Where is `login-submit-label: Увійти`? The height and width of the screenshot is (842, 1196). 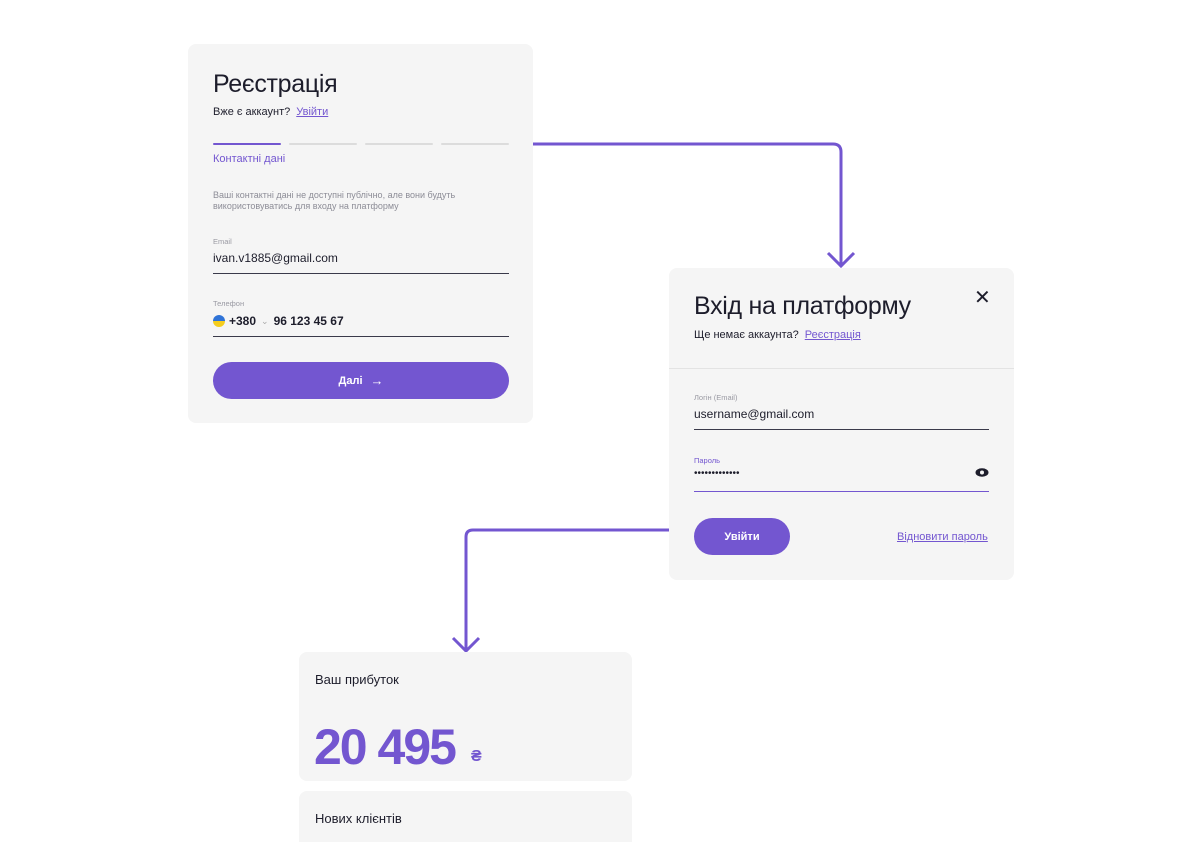
login-submit-label: Увійти is located at coordinates (742, 536).